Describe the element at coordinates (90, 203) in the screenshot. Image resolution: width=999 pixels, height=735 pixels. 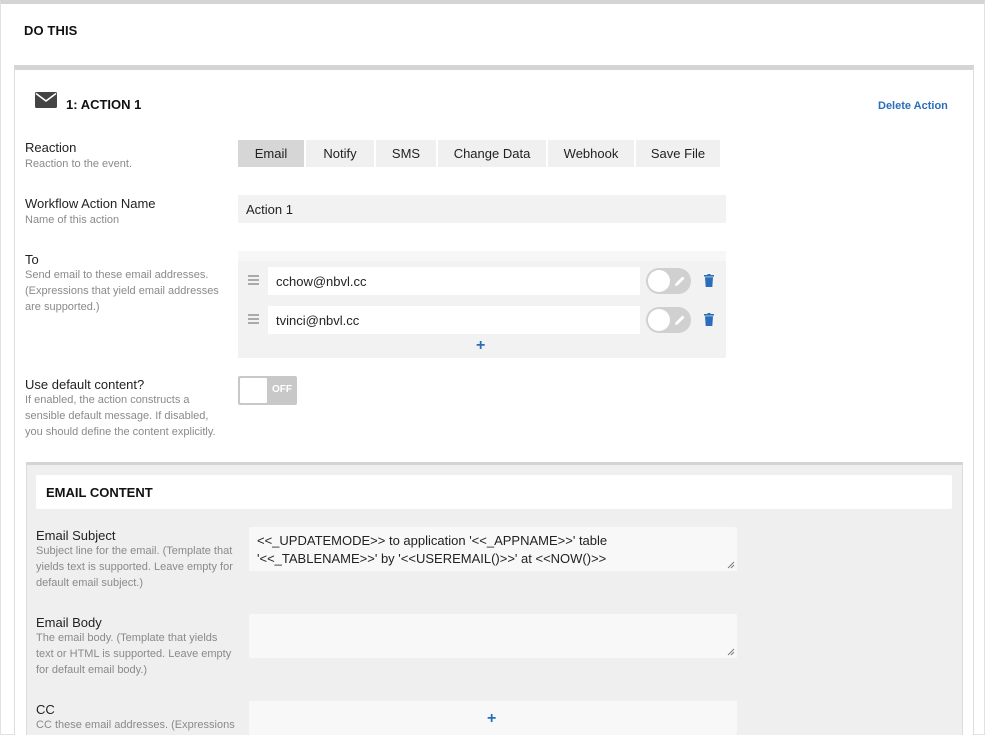
I see `action-name-label: Workflow Action Name` at that location.